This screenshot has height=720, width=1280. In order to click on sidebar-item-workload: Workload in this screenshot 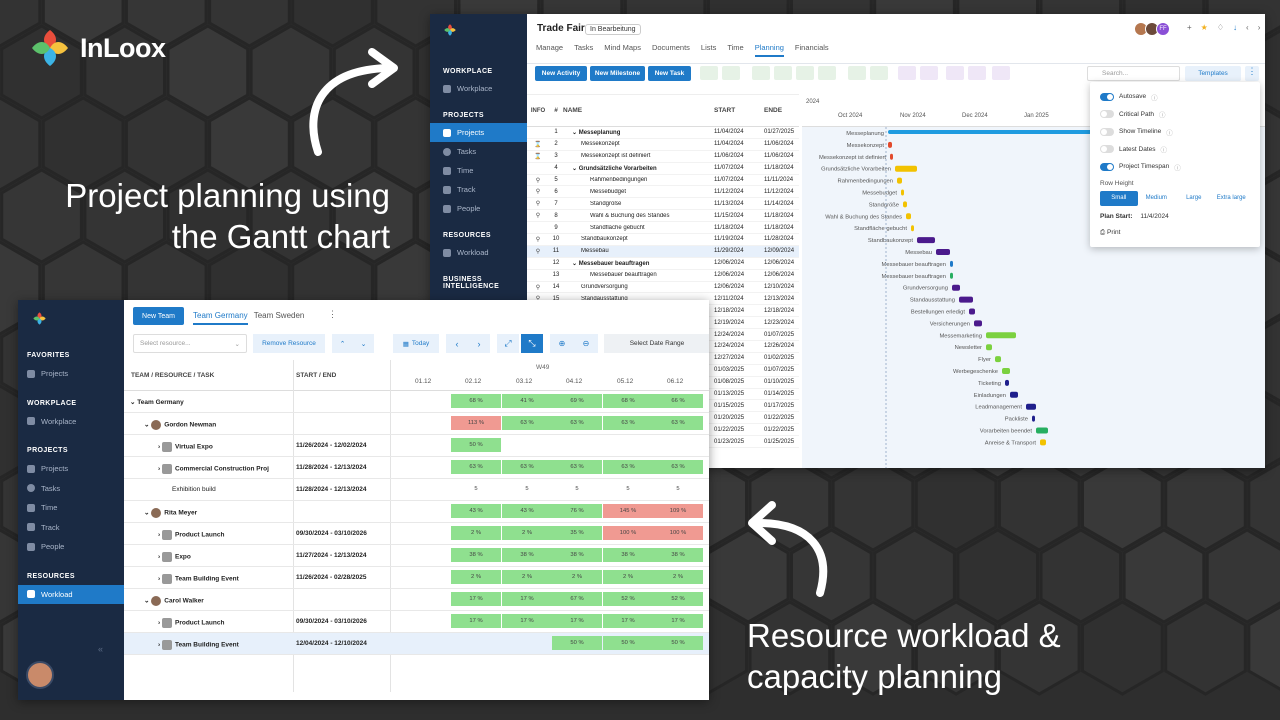, I will do `click(478, 252)`.